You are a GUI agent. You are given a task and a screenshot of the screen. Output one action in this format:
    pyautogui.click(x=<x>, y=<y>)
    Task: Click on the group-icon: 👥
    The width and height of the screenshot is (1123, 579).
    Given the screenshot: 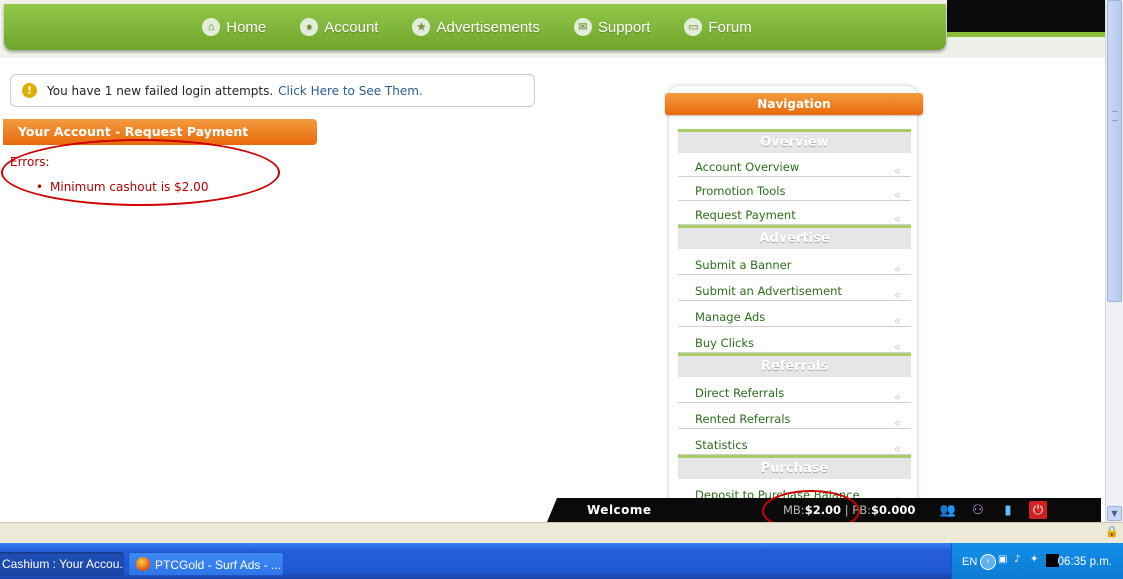 What is the action you would take?
    pyautogui.click(x=948, y=510)
    